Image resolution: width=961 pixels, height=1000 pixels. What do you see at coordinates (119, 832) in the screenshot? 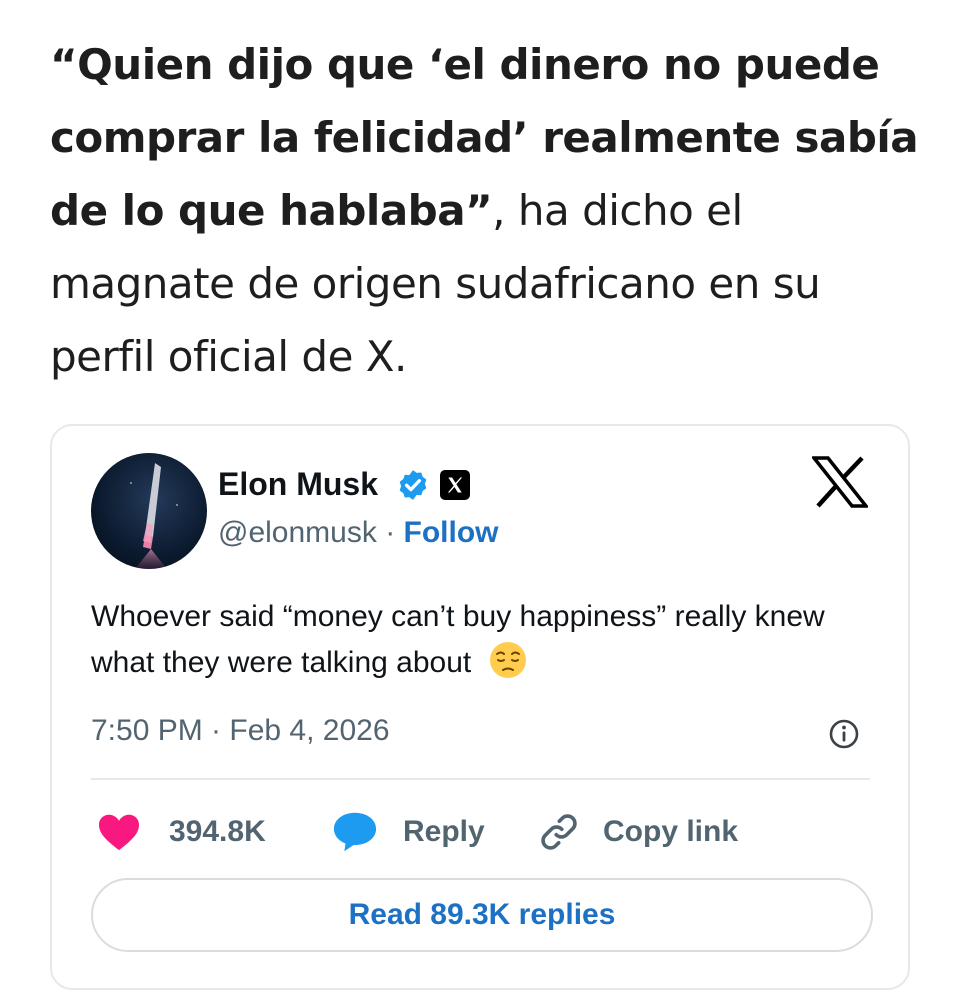
I see `heart-icon` at bounding box center [119, 832].